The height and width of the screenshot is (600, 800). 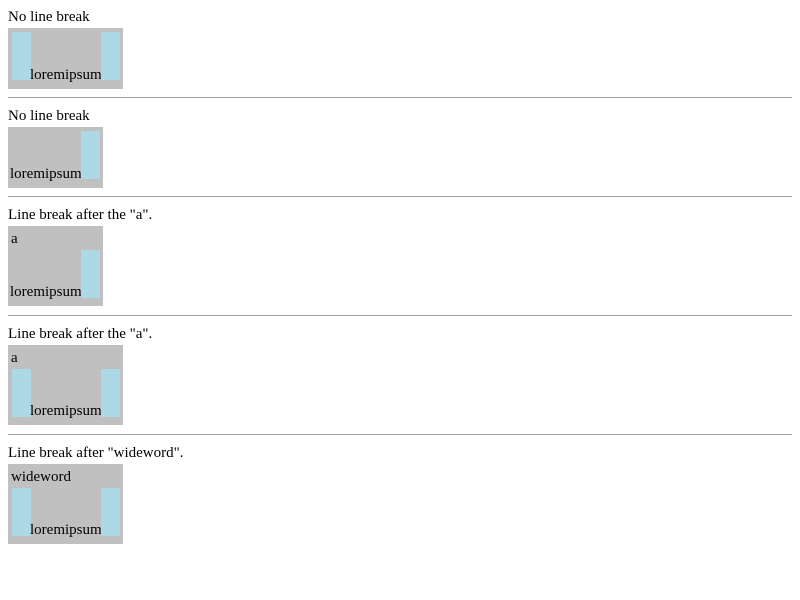 What do you see at coordinates (400, 49) in the screenshot?
I see `test-case-1: No line break loremipsum` at bounding box center [400, 49].